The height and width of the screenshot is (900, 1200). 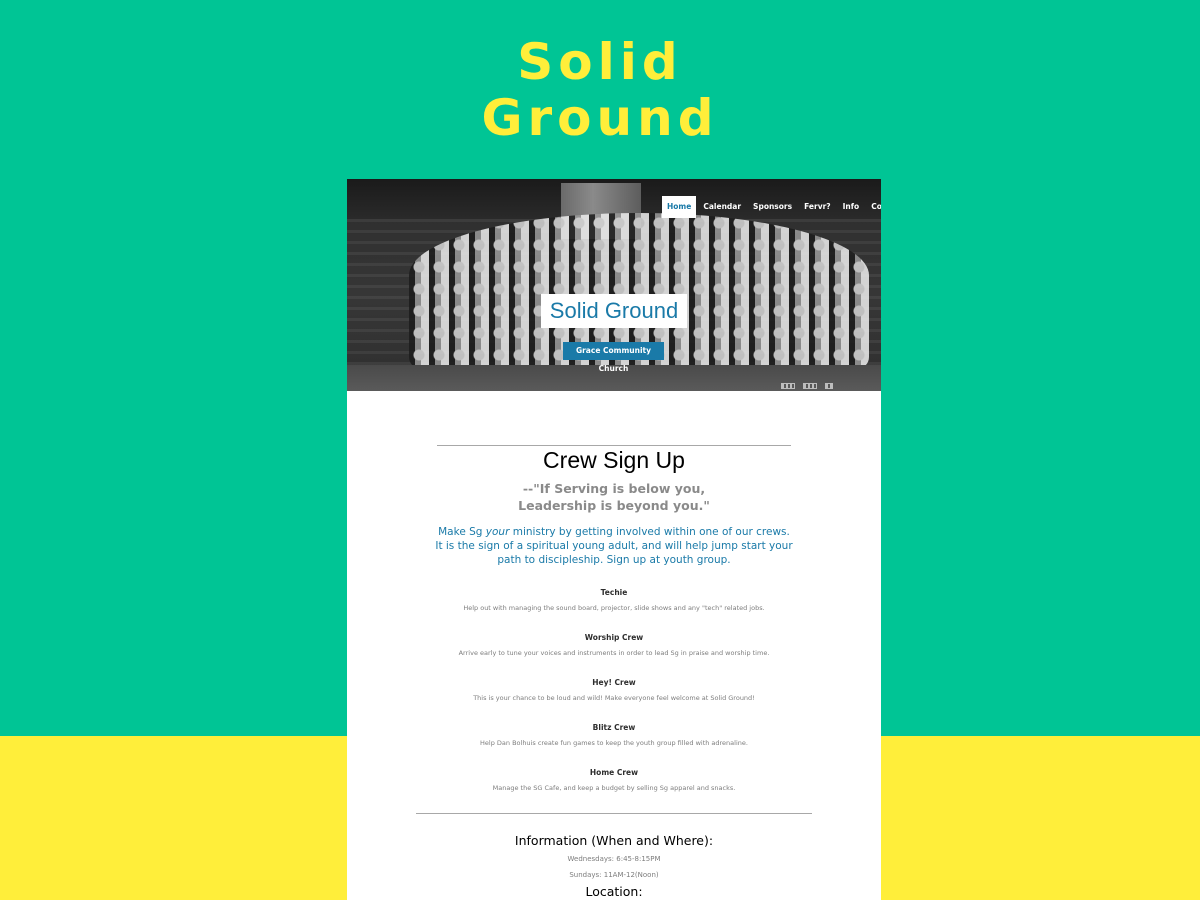 What do you see at coordinates (614, 891) in the screenshot?
I see `location-title: Location:` at bounding box center [614, 891].